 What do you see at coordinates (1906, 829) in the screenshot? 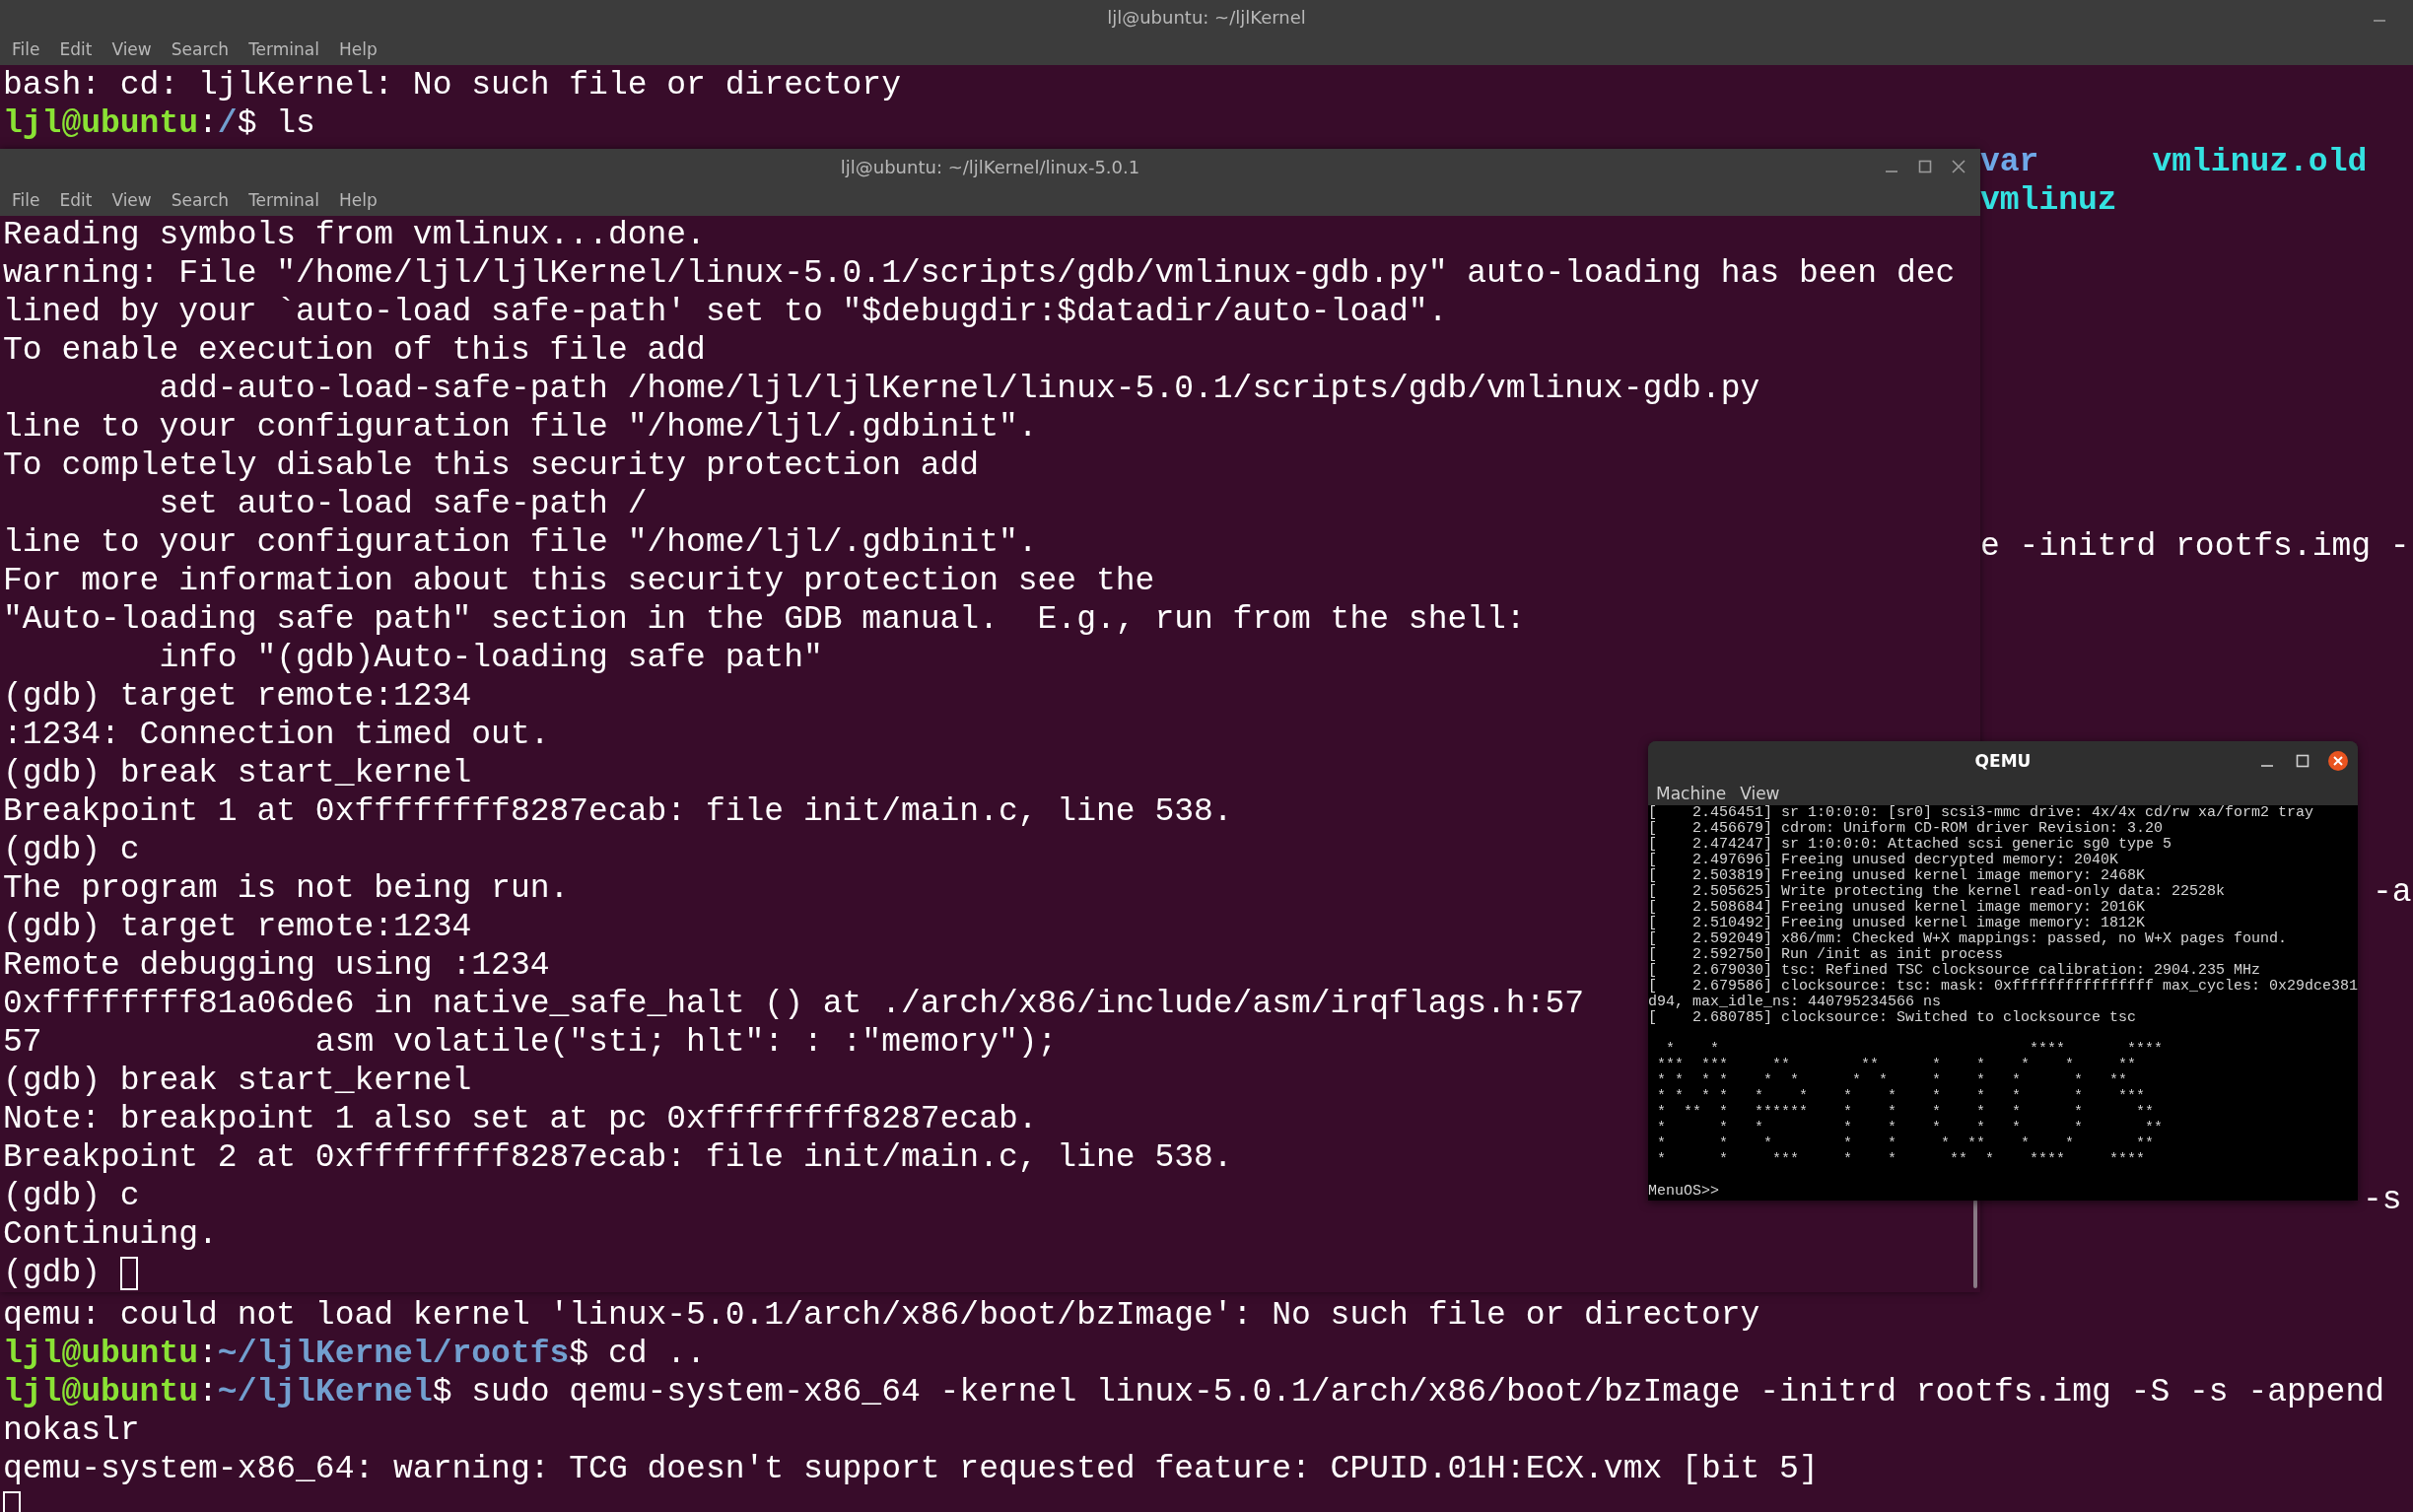
I see `console-line: [ 2.456679] cdrom: Uniform CD-ROM driver Revision: 3.20` at bounding box center [1906, 829].